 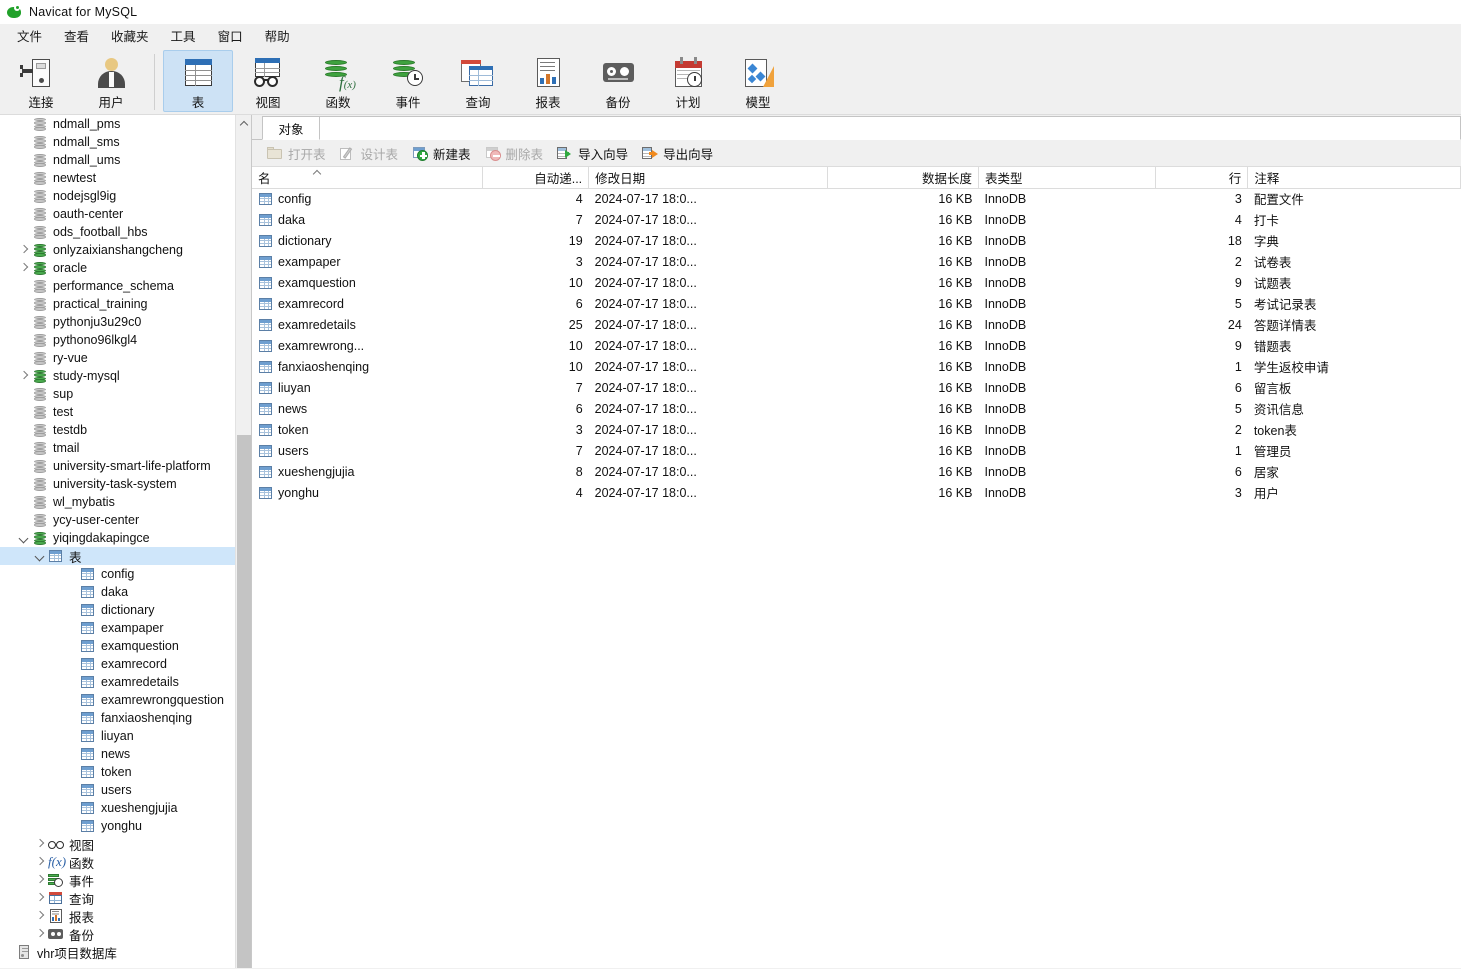 What do you see at coordinates (118, 628) in the screenshot?
I see `tree-node-exampaper: exampaper` at bounding box center [118, 628].